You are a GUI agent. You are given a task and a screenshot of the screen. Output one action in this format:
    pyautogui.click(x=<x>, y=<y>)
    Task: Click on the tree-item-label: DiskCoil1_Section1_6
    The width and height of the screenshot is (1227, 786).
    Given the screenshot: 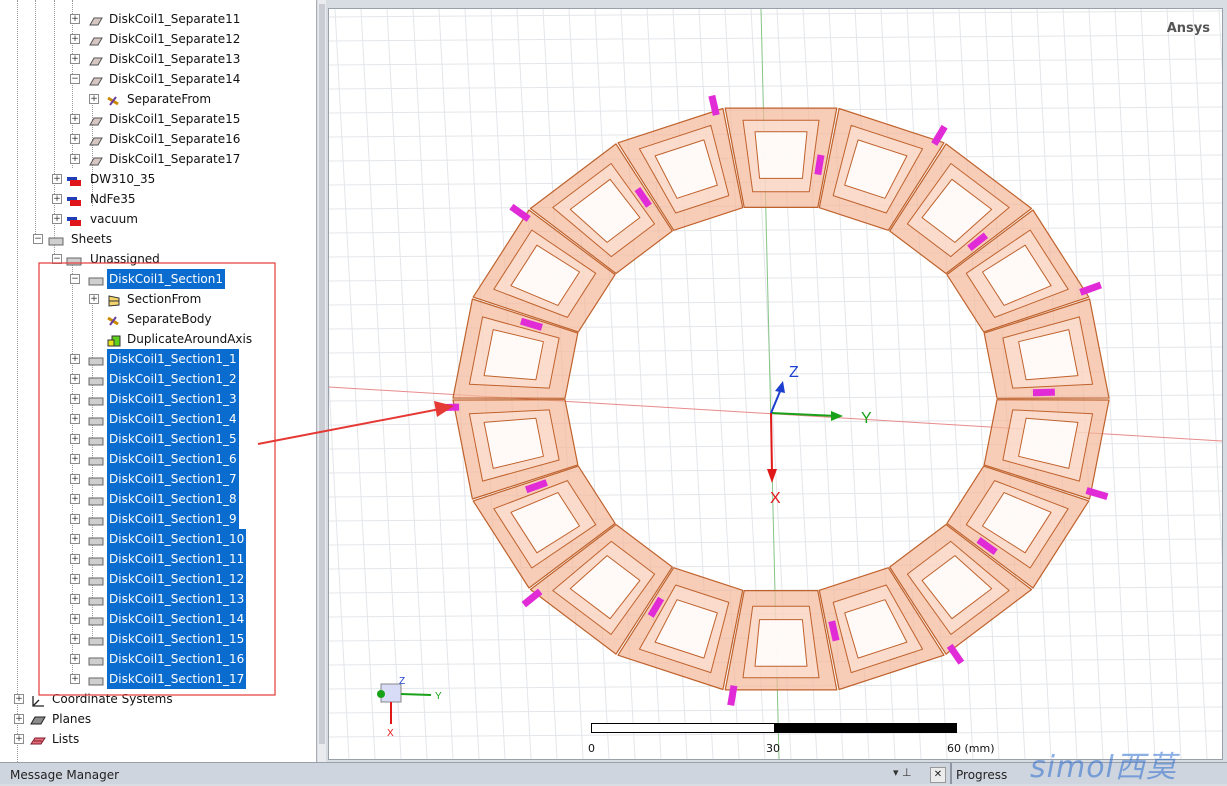 What is the action you would take?
    pyautogui.click(x=173, y=459)
    